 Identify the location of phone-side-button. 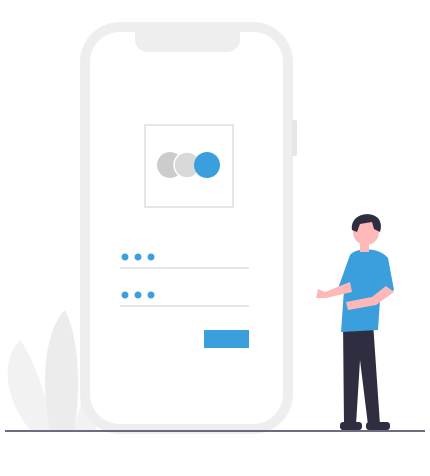
(294, 138).